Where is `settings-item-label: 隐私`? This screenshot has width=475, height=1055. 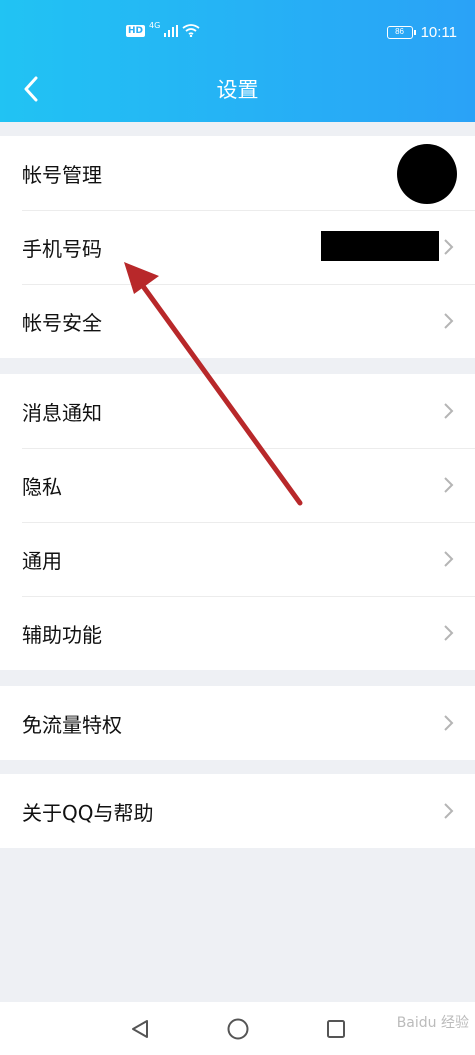 settings-item-label: 隐私 is located at coordinates (42, 486).